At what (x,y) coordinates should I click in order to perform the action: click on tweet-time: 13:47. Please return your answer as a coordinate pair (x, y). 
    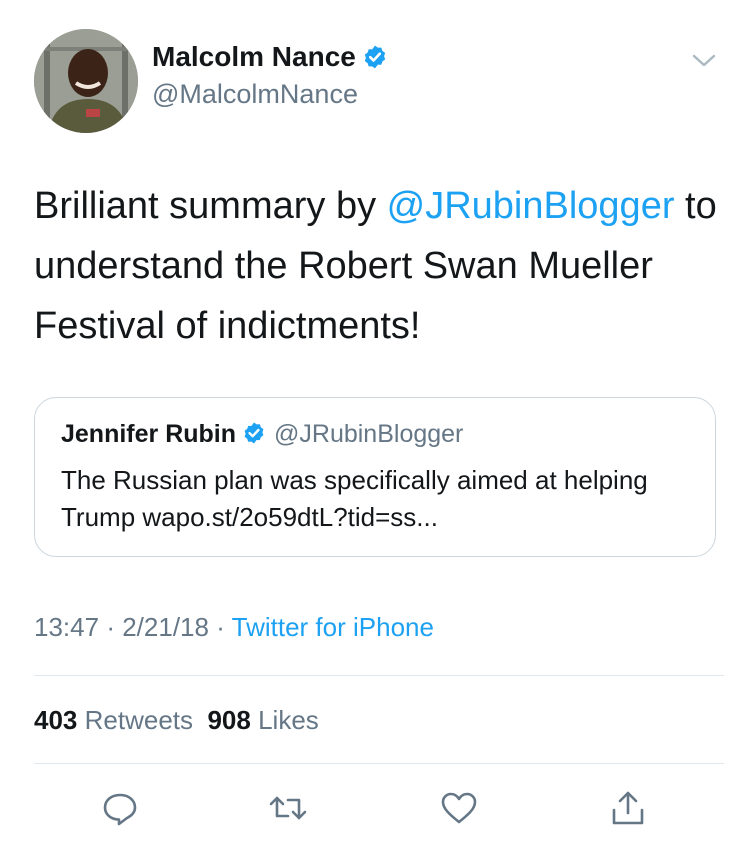
    Looking at the image, I should click on (66, 627).